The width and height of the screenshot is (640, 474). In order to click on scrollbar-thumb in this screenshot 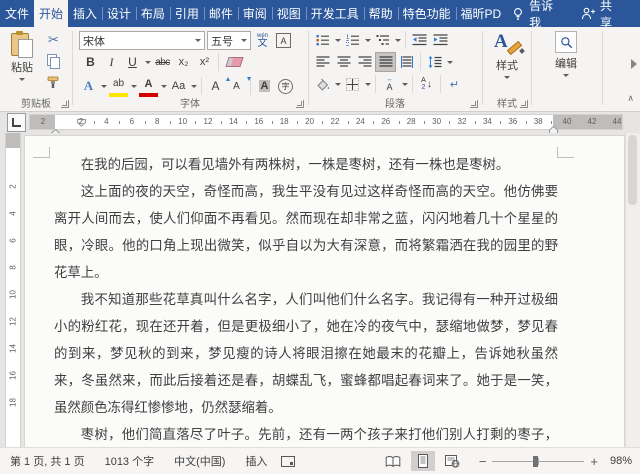, I will do `click(632, 170)`.